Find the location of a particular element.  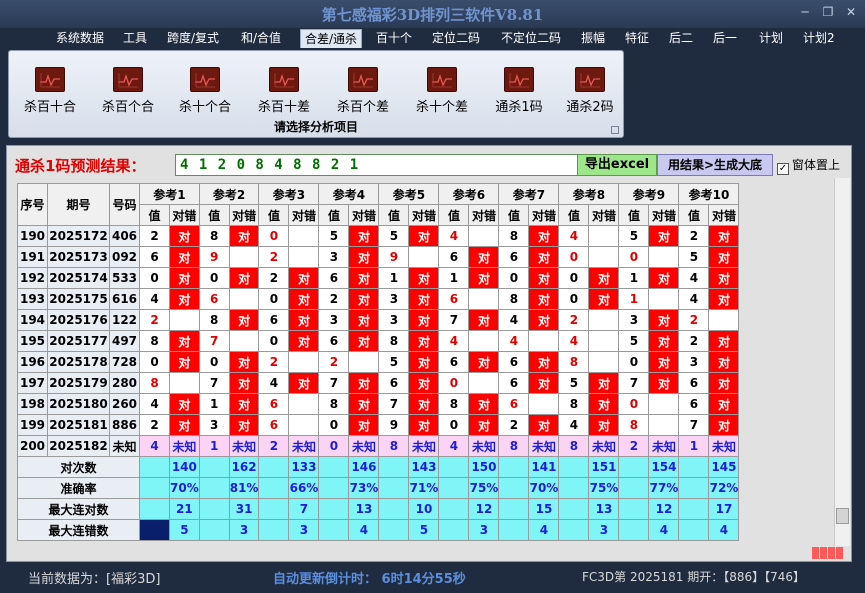

restore-button: ❐ is located at coordinates (828, 12).